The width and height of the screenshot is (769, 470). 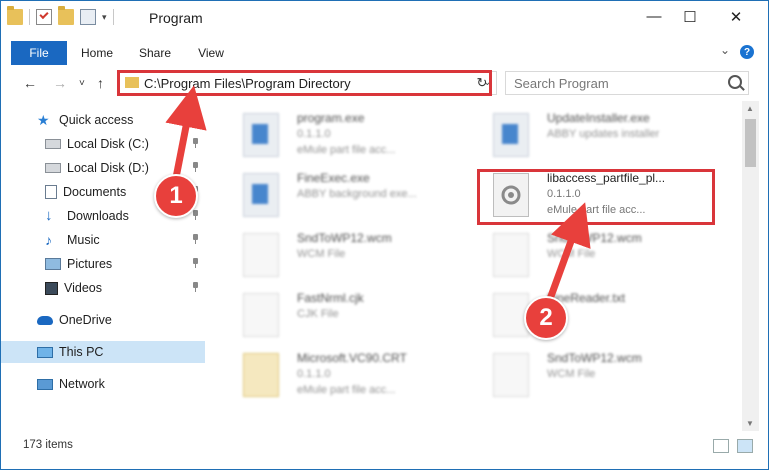 What do you see at coordinates (546, 318) in the screenshot?
I see `callout-badge-2: 2` at bounding box center [546, 318].